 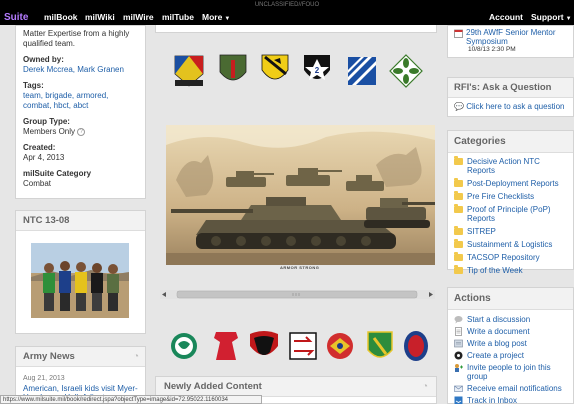 I want to click on group-type-value: Members Only, so click(x=49, y=131).